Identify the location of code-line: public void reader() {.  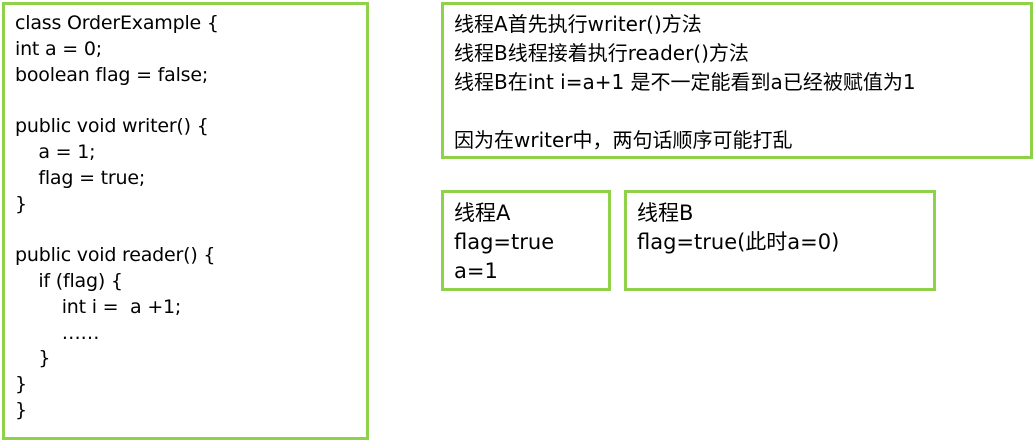
(115, 255).